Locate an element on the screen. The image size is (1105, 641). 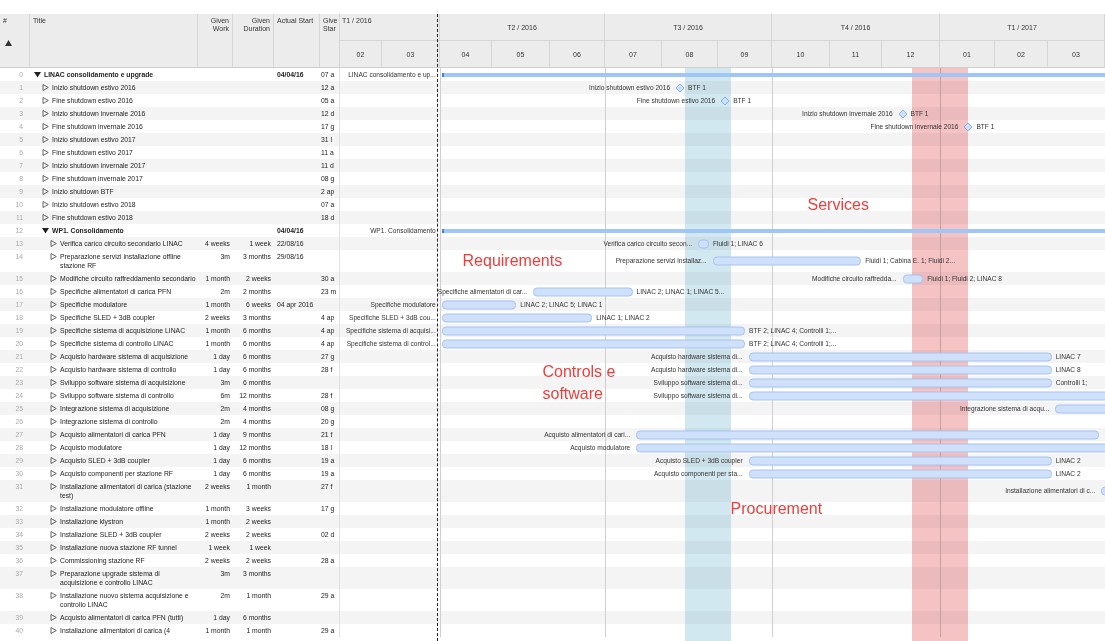
annotation-label: Requirements is located at coordinates (512, 261).